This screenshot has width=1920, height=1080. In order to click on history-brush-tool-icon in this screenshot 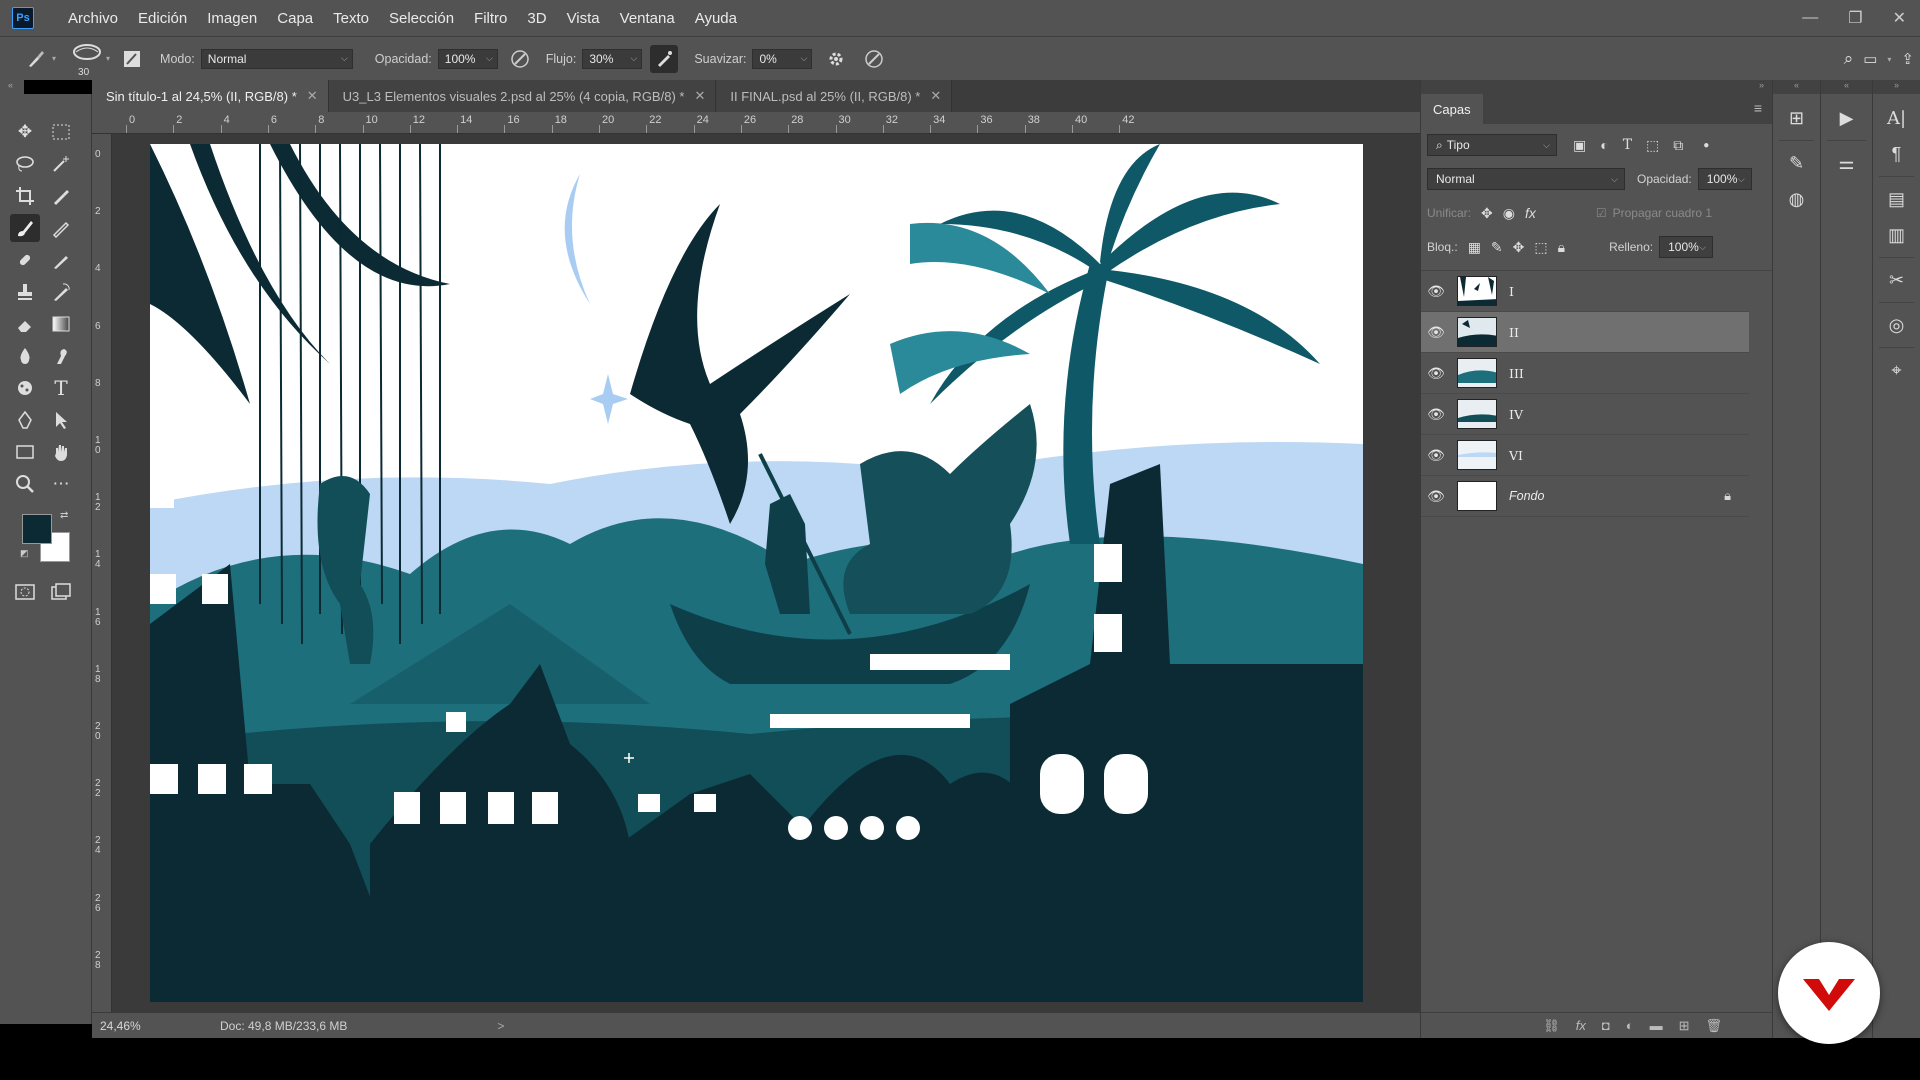, I will do `click(61, 292)`.